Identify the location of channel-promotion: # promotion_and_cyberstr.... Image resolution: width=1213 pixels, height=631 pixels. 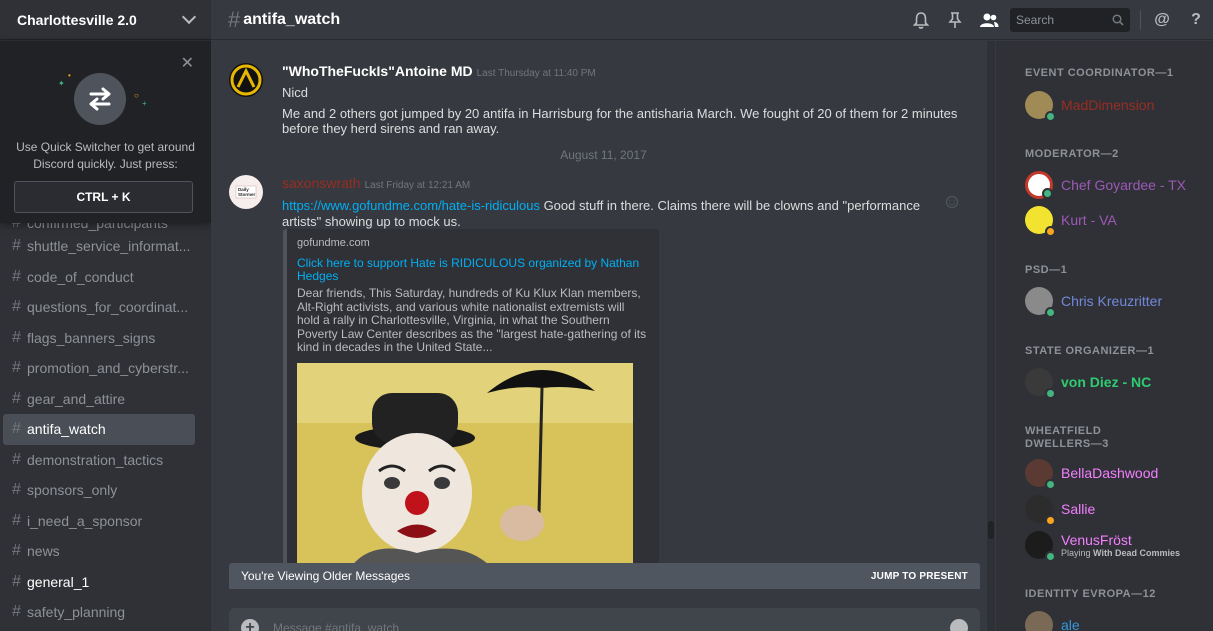
(99, 368).